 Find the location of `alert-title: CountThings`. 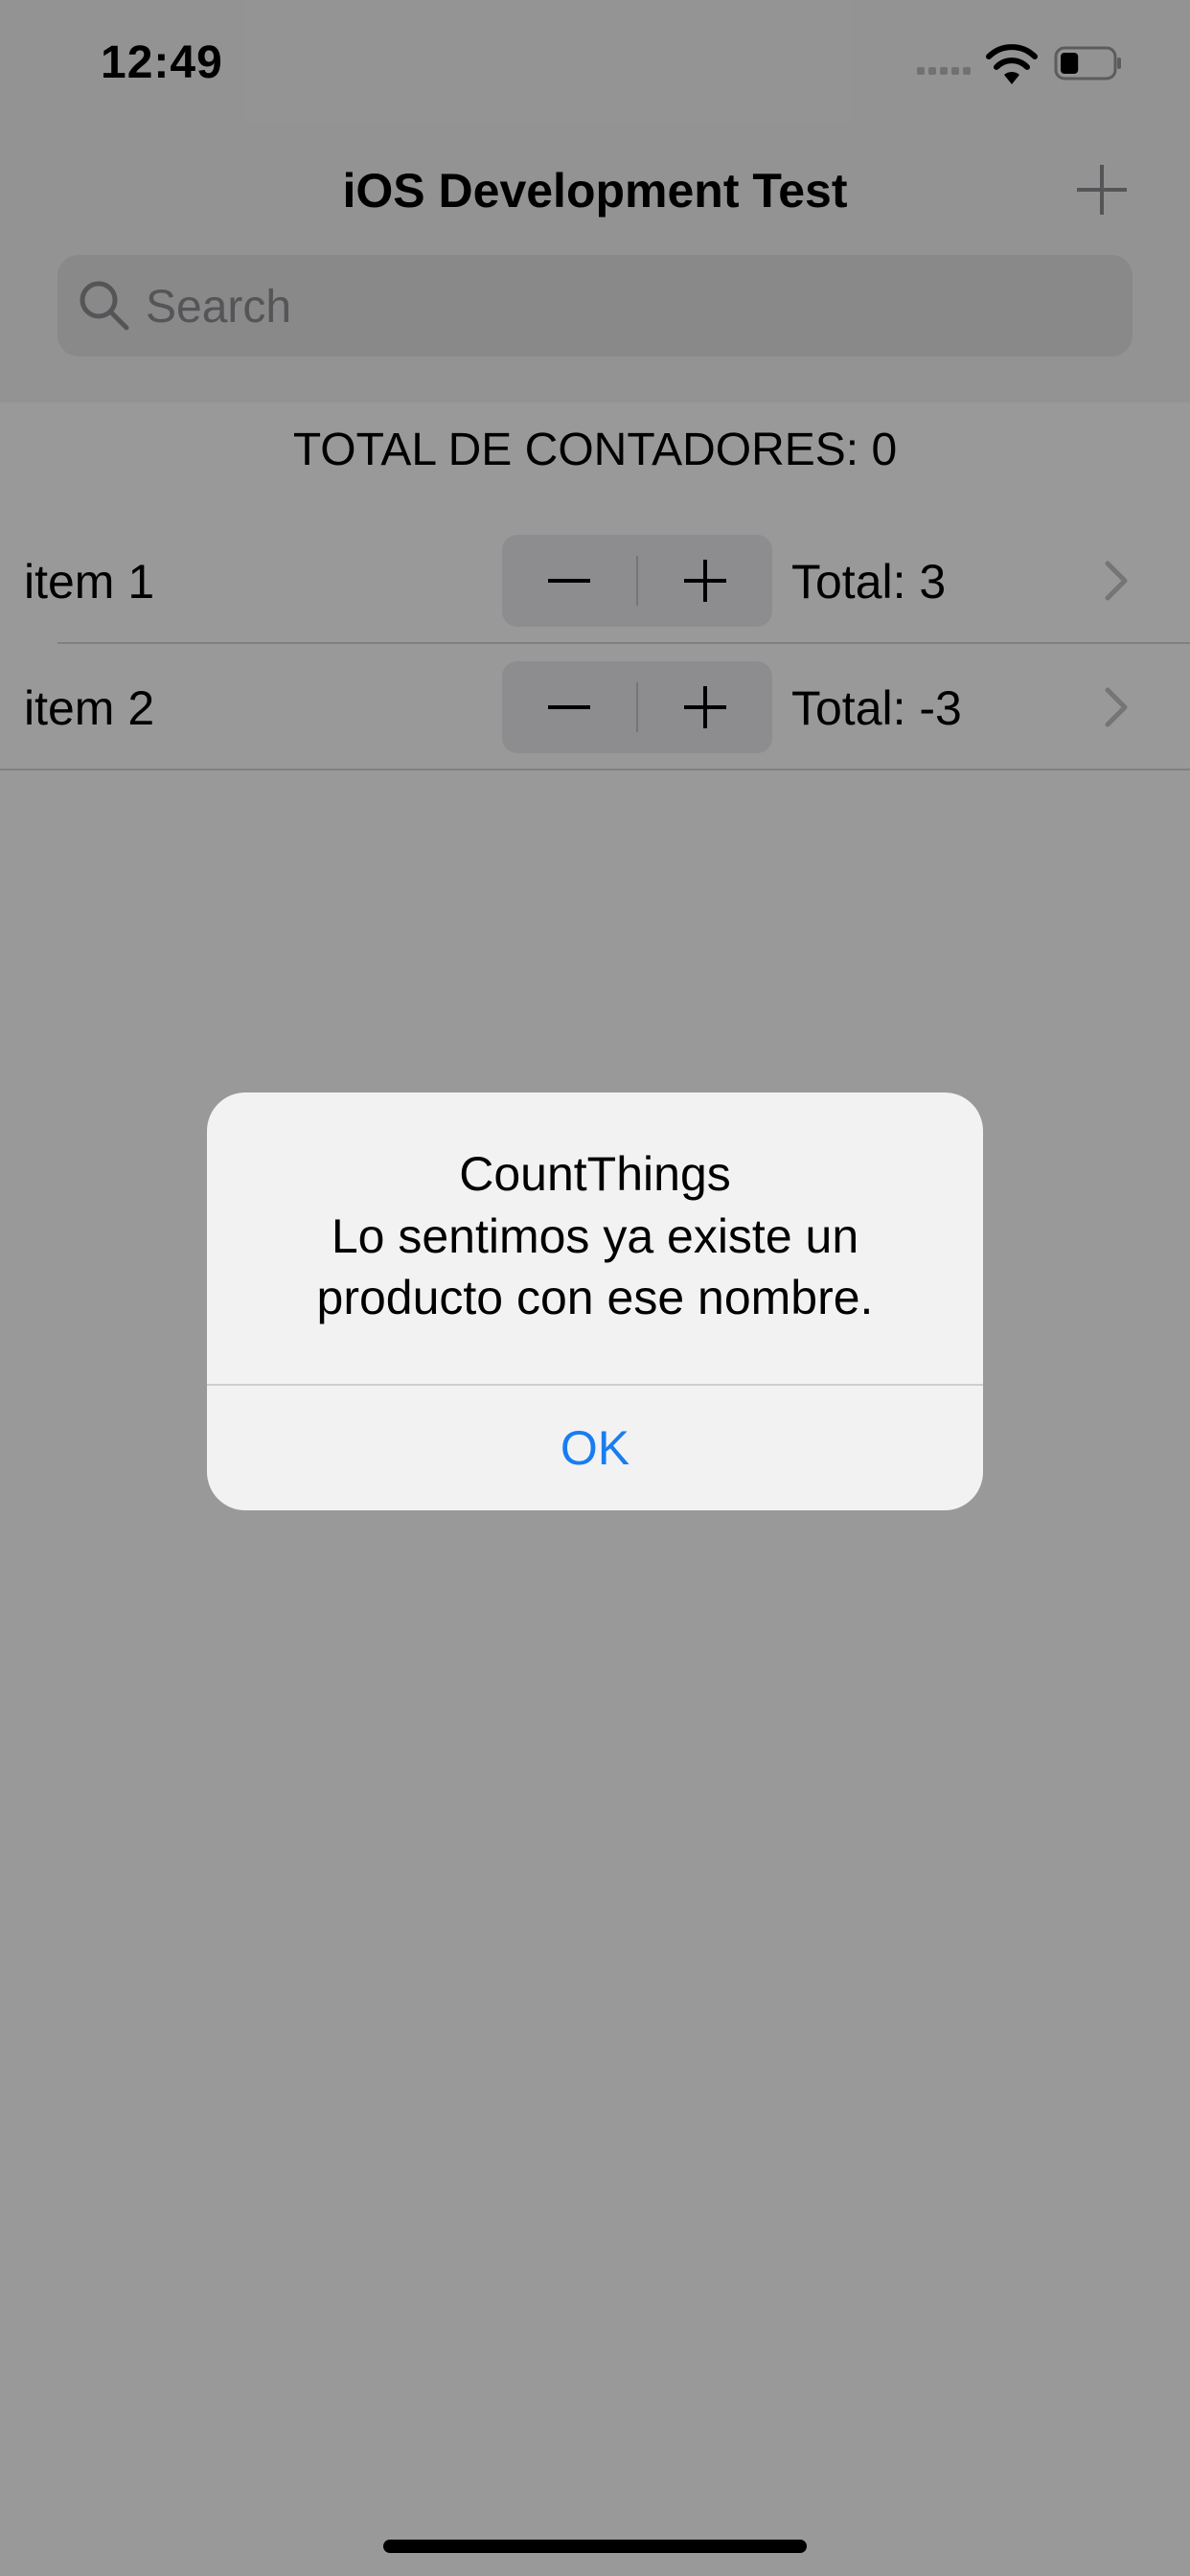

alert-title: CountThings is located at coordinates (595, 1174).